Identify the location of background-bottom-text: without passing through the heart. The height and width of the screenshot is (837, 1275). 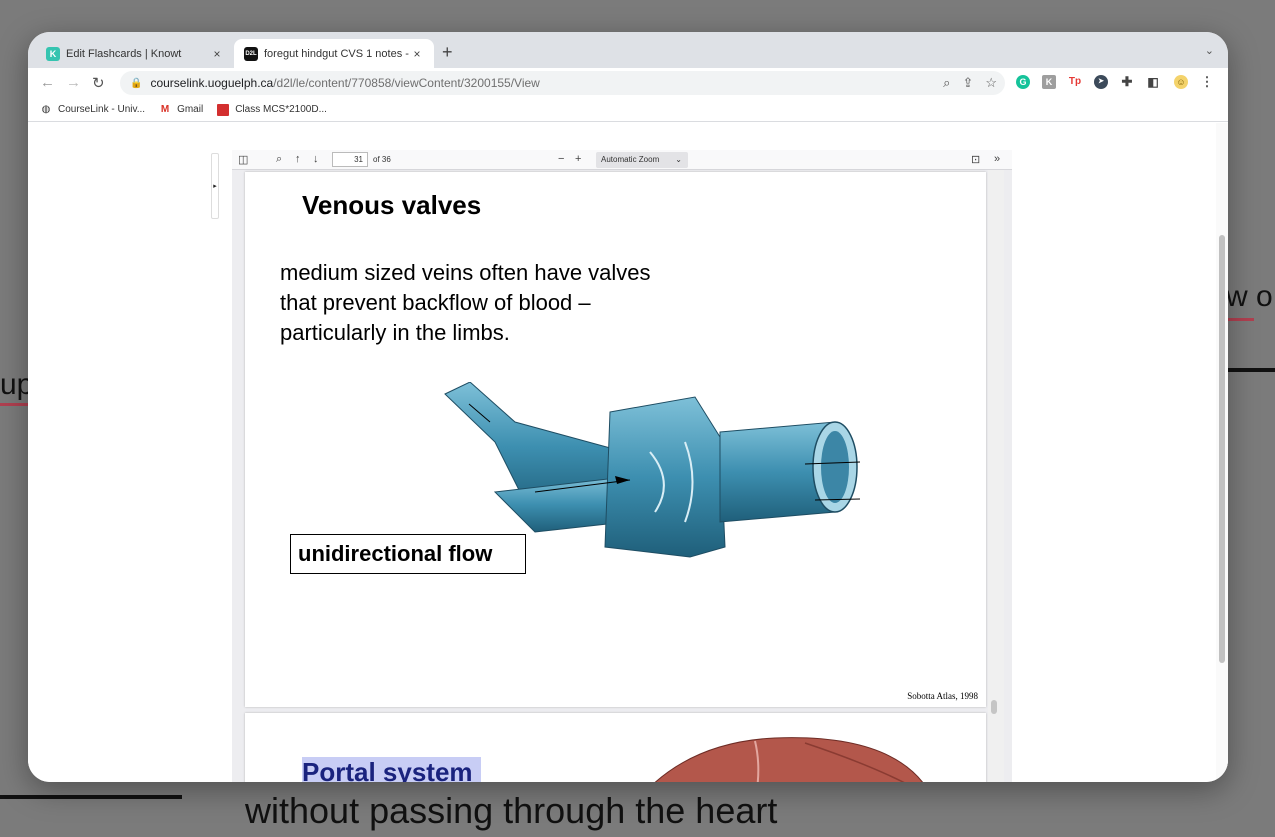
(511, 810).